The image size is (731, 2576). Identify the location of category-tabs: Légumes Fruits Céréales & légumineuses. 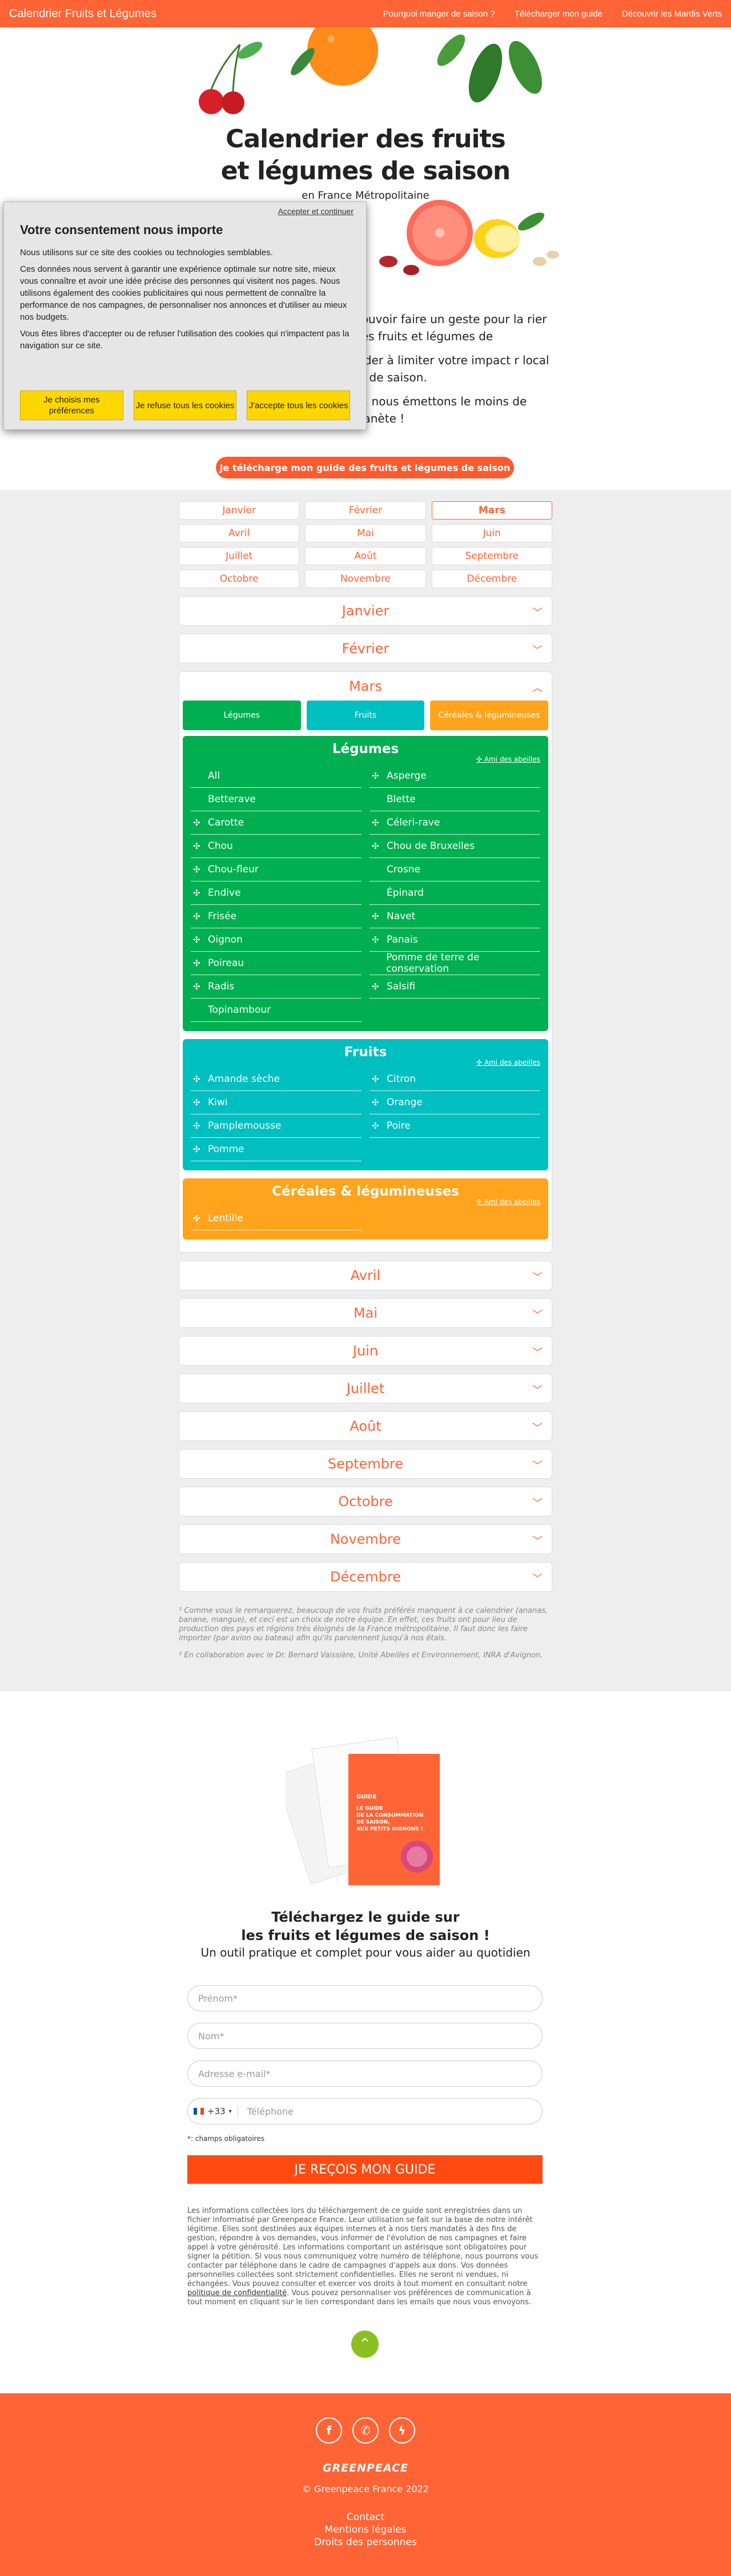
(366, 715).